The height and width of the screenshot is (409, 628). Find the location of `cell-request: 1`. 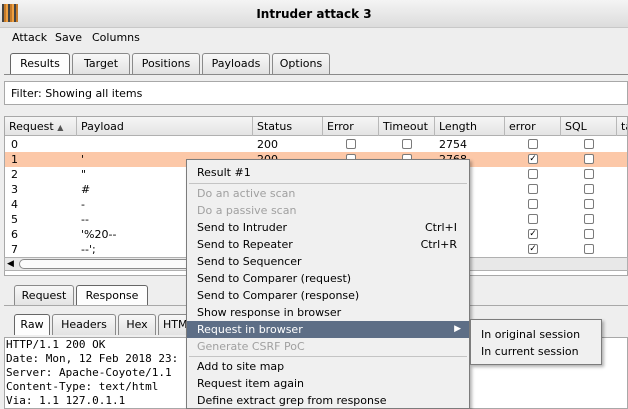

cell-request: 1 is located at coordinates (14, 159).